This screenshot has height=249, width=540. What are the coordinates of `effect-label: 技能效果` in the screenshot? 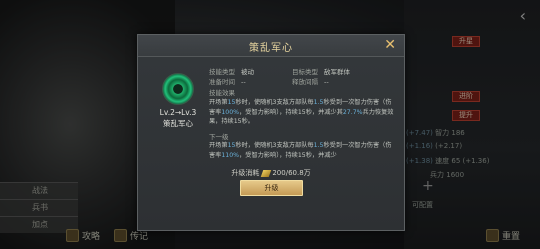 It's located at (222, 93).